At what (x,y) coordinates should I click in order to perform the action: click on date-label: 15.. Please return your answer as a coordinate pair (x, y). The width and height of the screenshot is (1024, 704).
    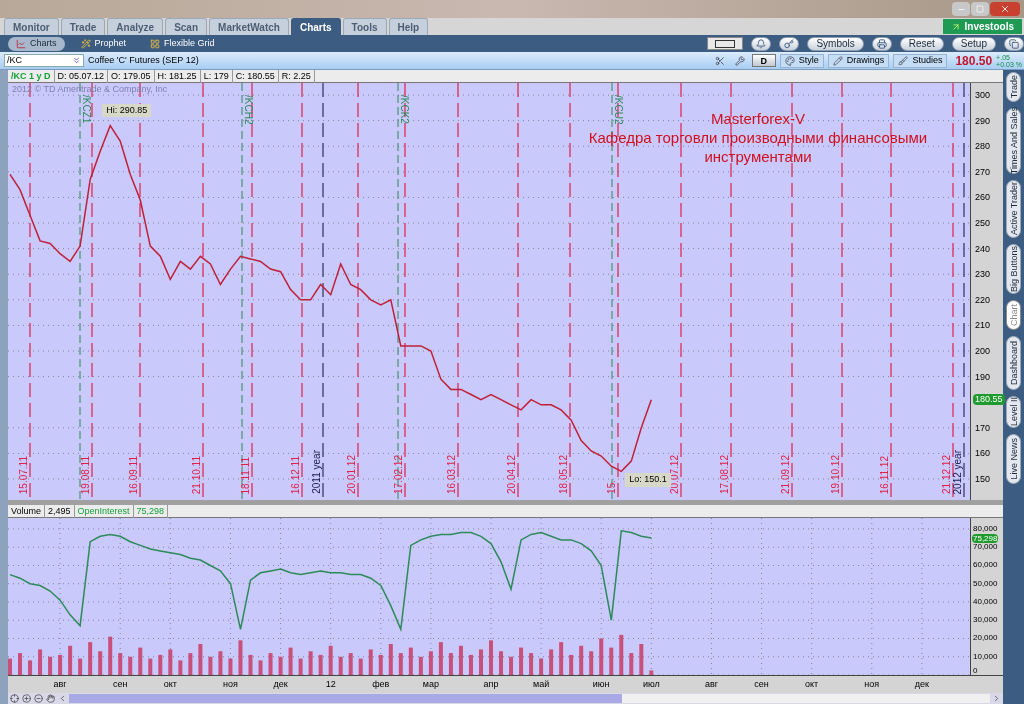
    Looking at the image, I should click on (611, 487).